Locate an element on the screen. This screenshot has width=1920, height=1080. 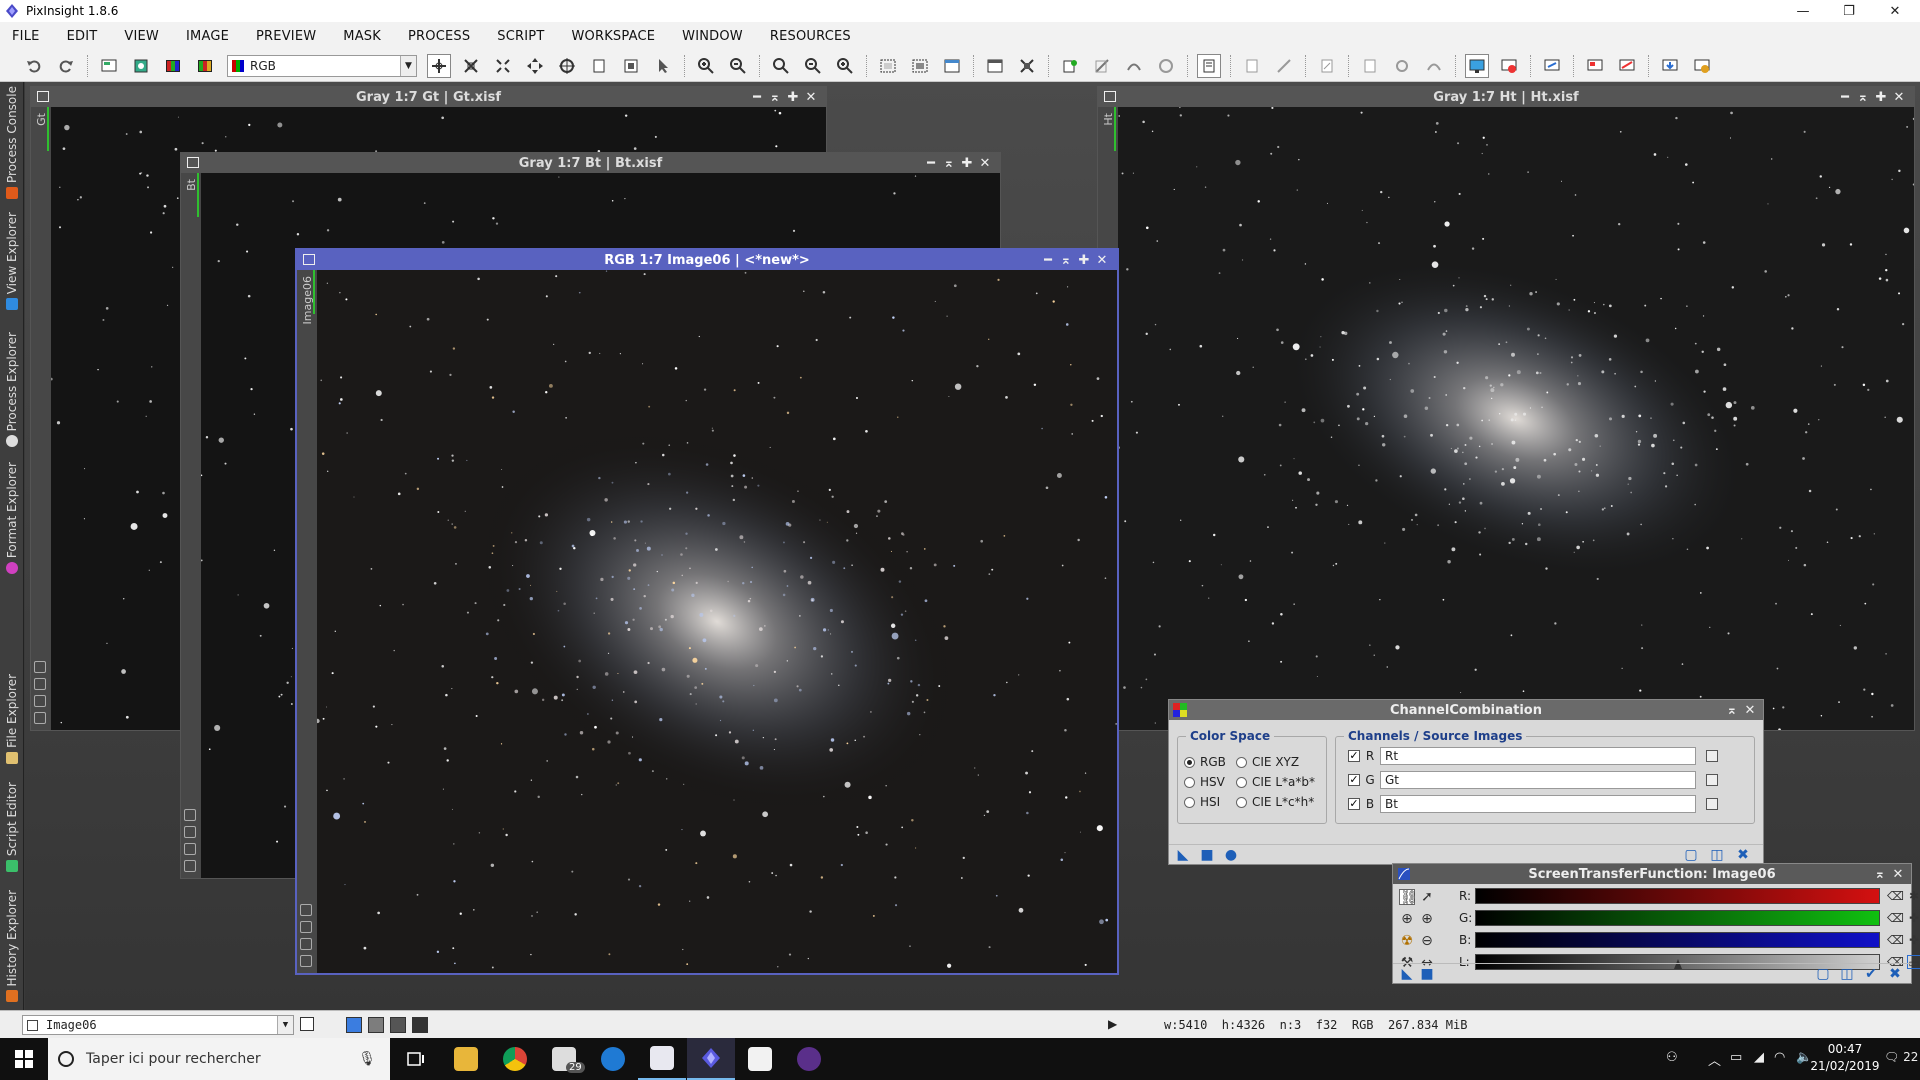
zoom-1-1-icon is located at coordinates (781, 66).